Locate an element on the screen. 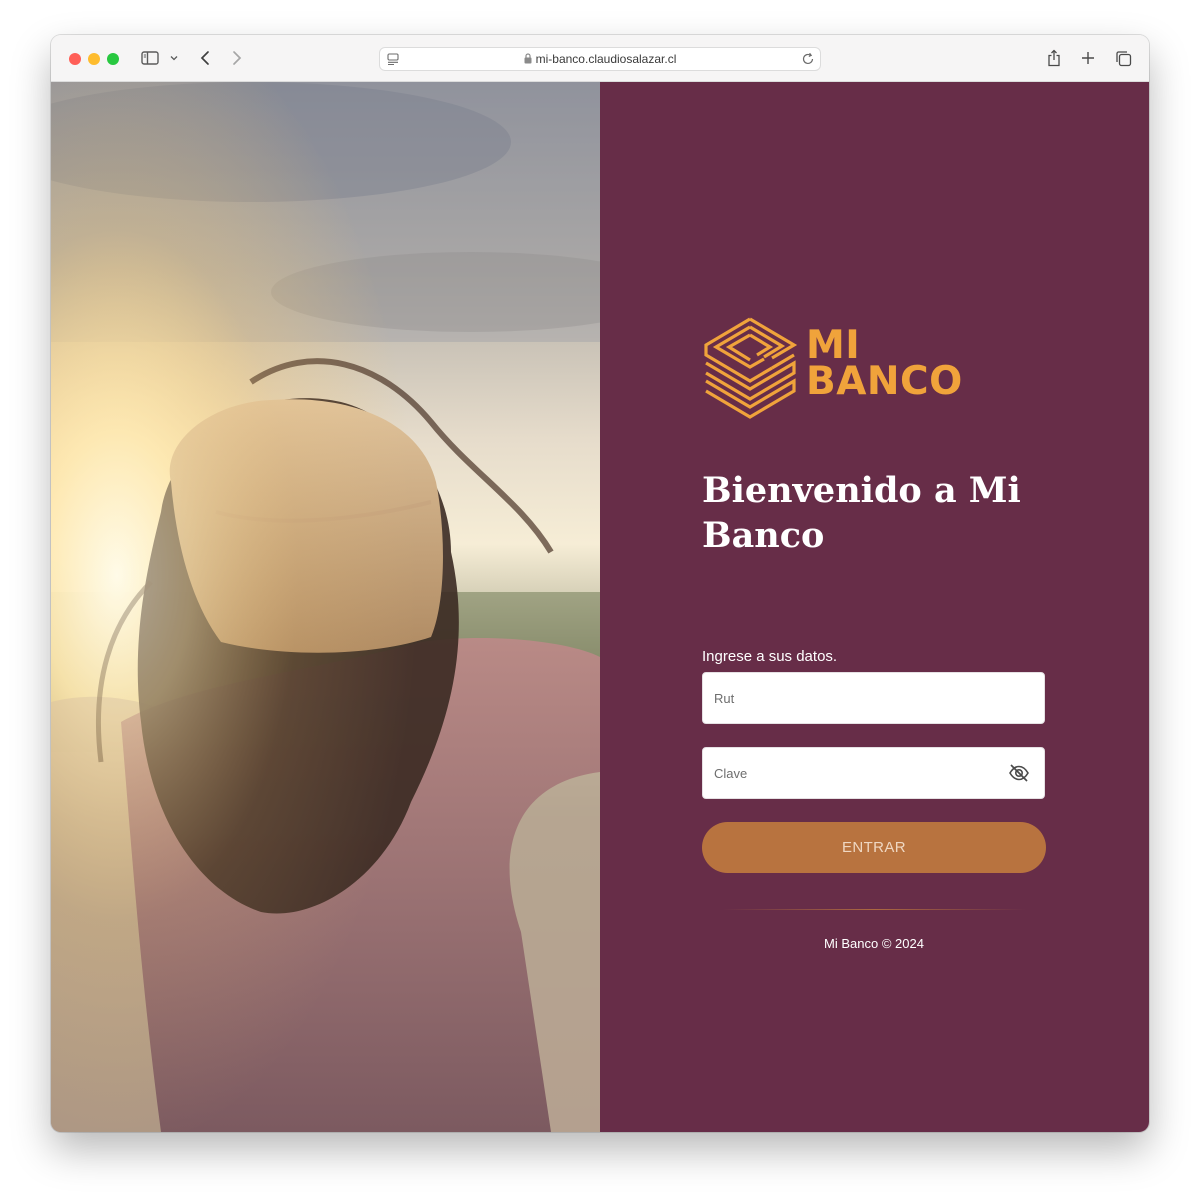 The image size is (1200, 1200). clave-input is located at coordinates (853, 773).